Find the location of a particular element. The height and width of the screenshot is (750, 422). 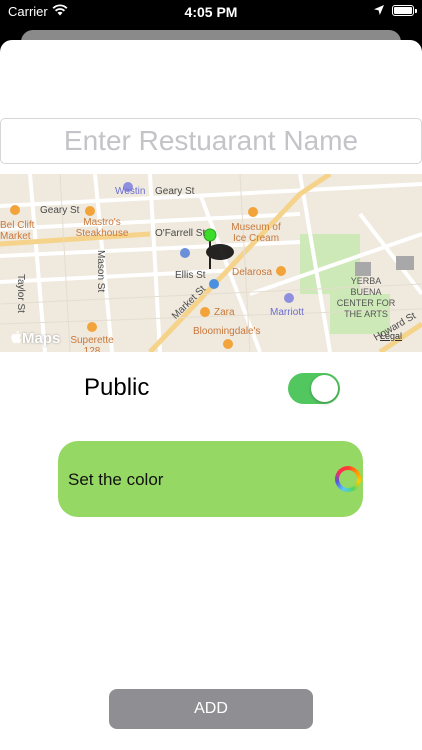

map-label-ofarrell: O'Farrell St is located at coordinates (180, 233).